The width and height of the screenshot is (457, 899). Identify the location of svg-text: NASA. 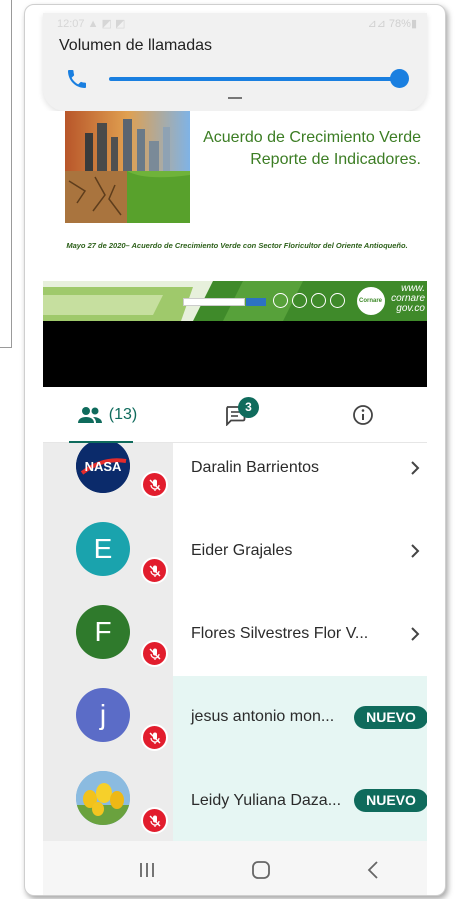
(103, 466).